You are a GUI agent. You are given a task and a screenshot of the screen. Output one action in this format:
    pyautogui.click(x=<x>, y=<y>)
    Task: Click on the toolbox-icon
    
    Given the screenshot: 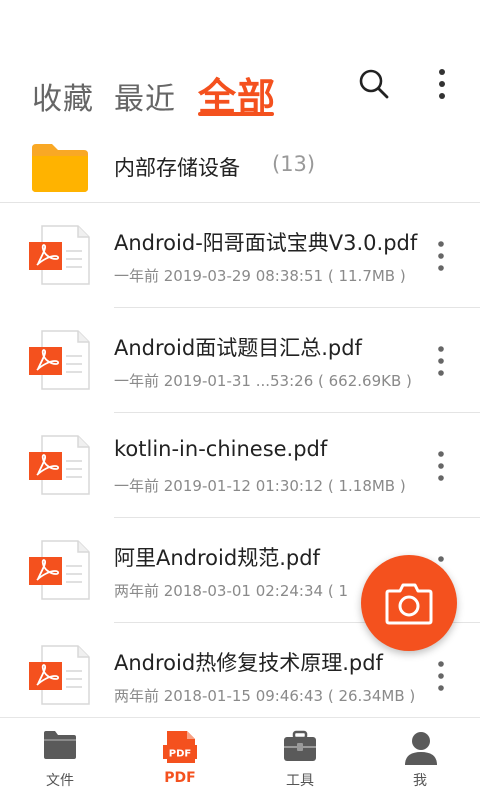 What is the action you would take?
    pyautogui.click(x=300, y=745)
    